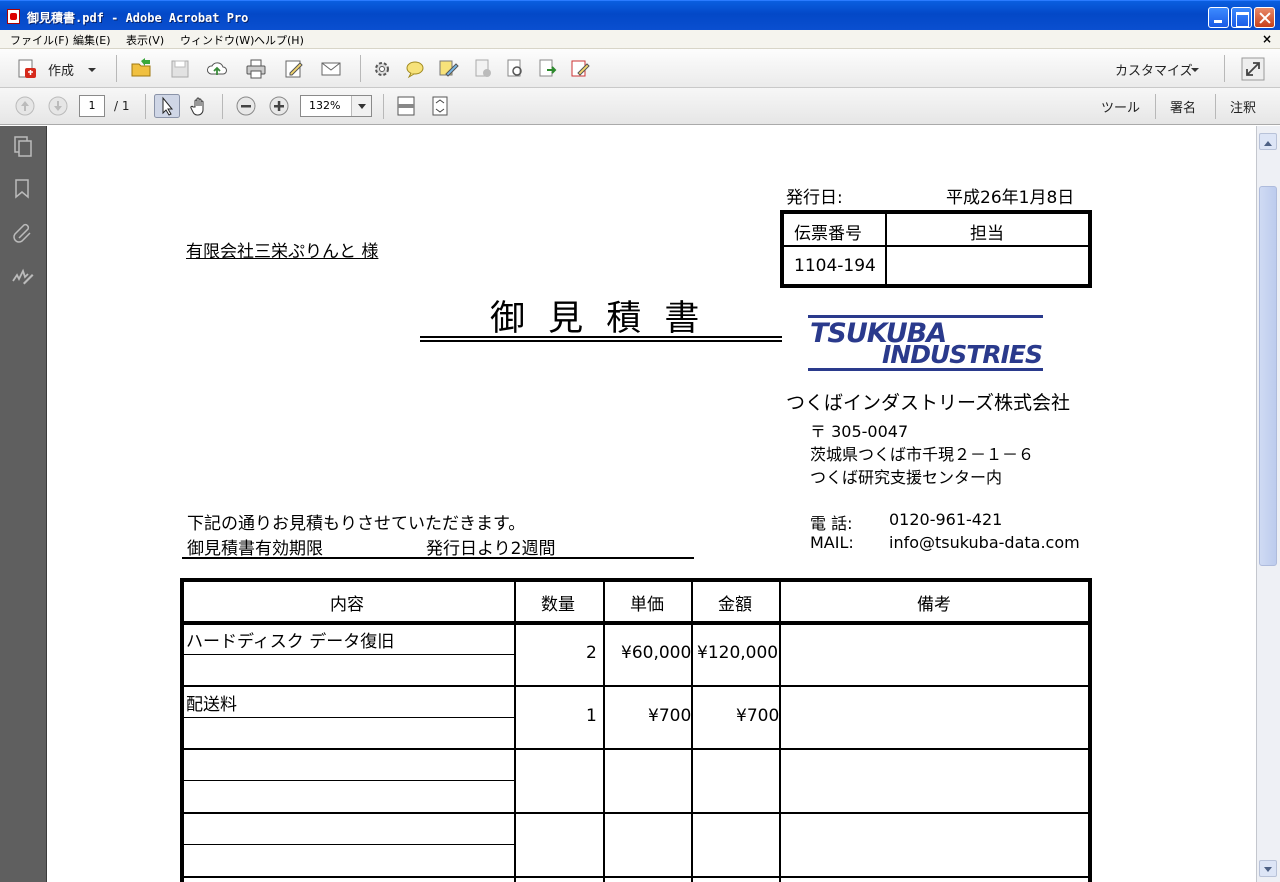 This screenshot has width=1280, height=882. I want to click on previous-page-icon, so click(25, 106).